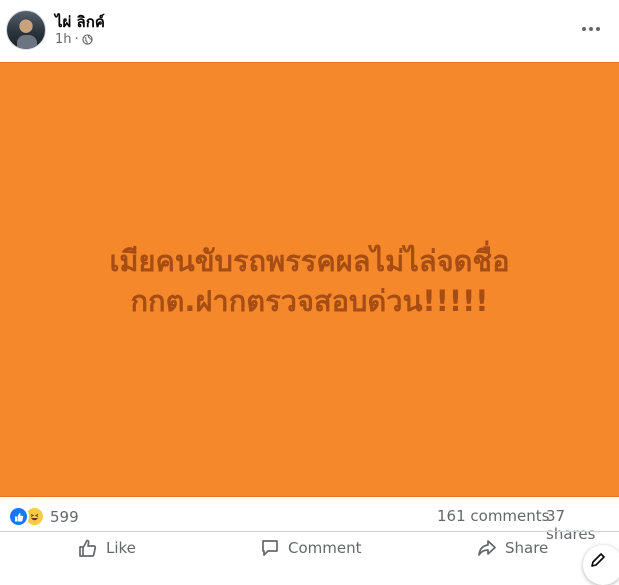  What do you see at coordinates (88, 548) in the screenshot?
I see `thumbs-up-icon` at bounding box center [88, 548].